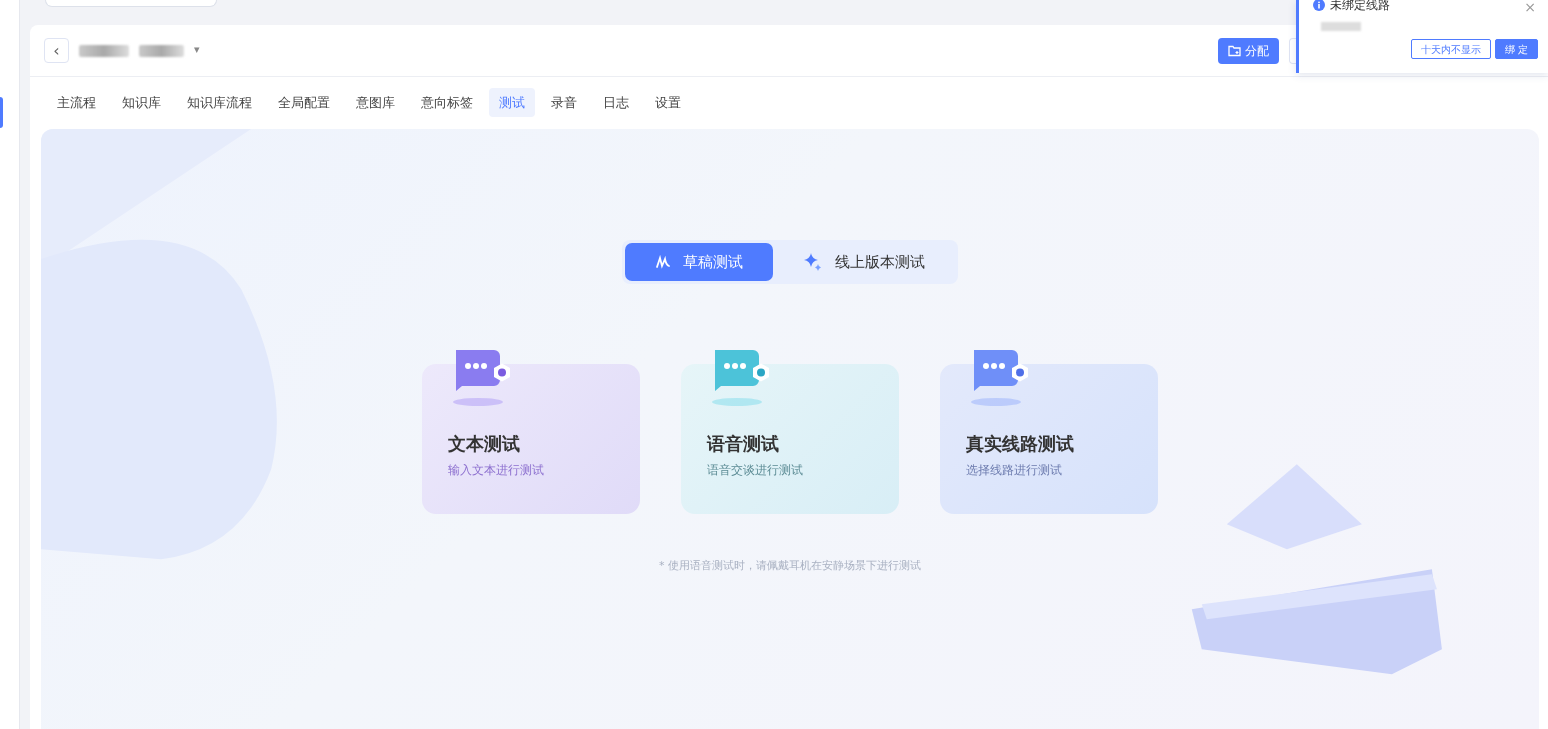  What do you see at coordinates (743, 444) in the screenshot?
I see `card-title: 语音测试` at bounding box center [743, 444].